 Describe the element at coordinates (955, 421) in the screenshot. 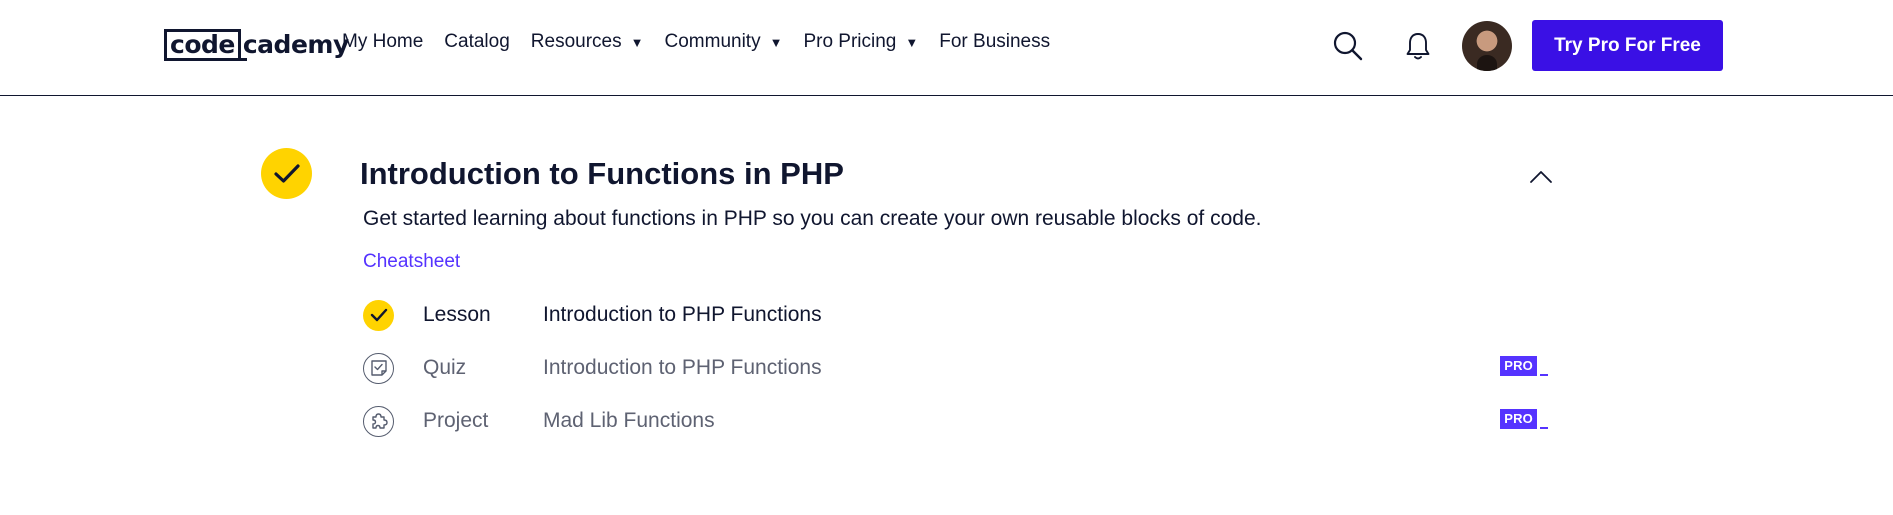

I see `module-item-project: Project Mad Lib Functions PRO` at that location.